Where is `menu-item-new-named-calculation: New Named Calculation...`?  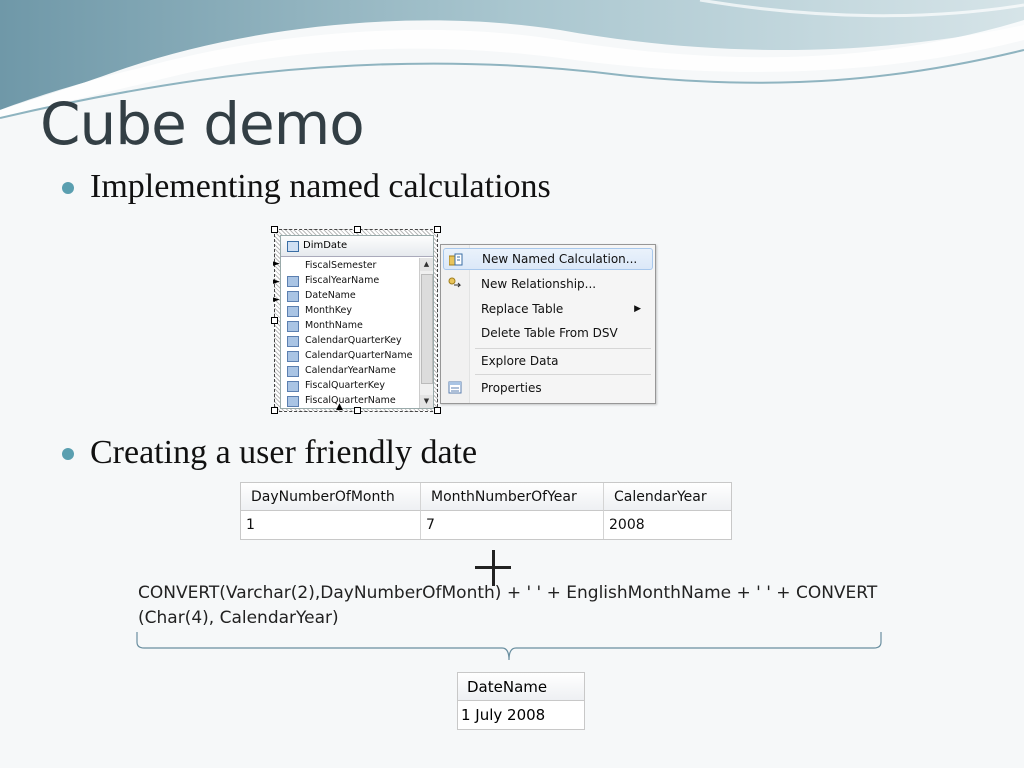 menu-item-new-named-calculation: New Named Calculation... is located at coordinates (548, 259).